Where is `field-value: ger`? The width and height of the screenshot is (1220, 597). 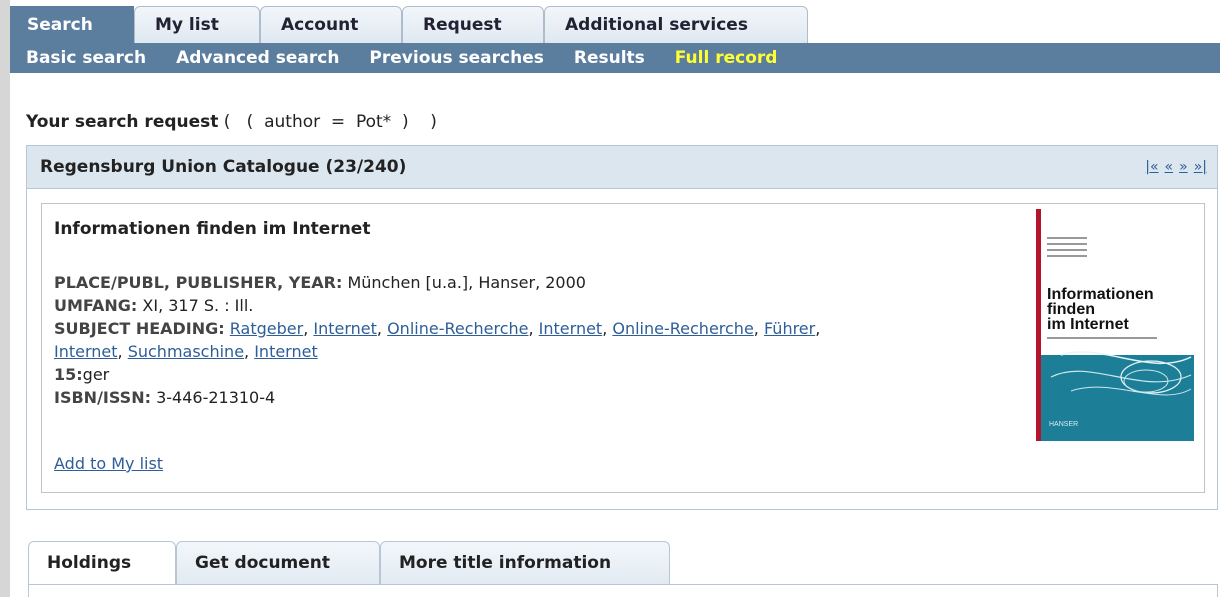
field-value: ger is located at coordinates (96, 374).